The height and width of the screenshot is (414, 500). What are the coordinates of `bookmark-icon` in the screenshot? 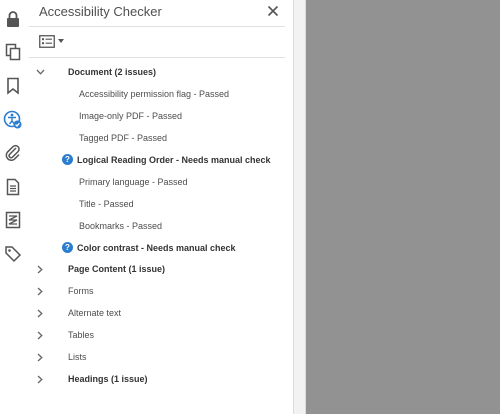 It's located at (13, 86).